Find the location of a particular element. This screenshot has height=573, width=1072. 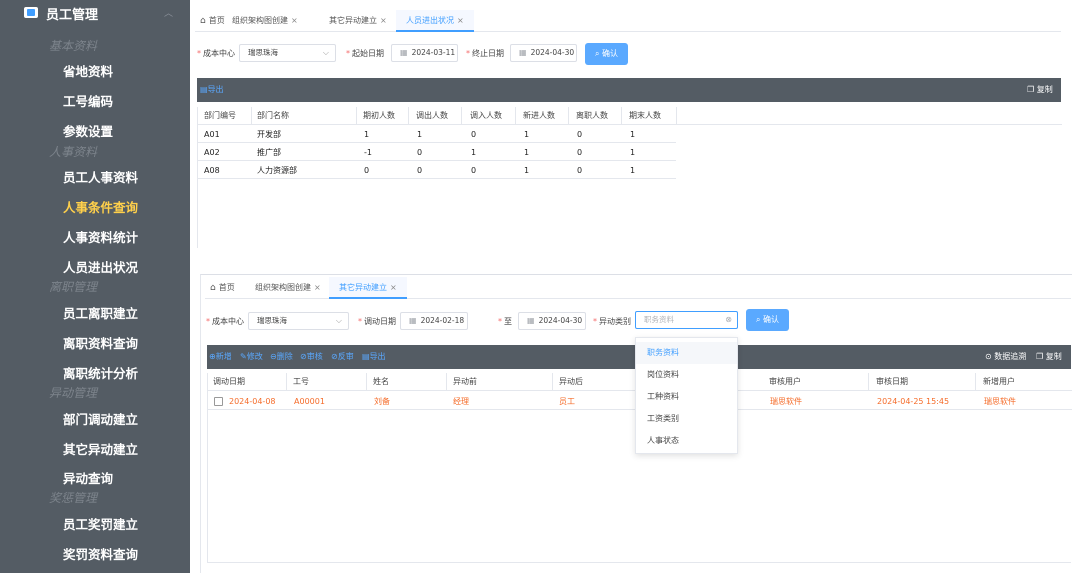

col-header: 新增用户 is located at coordinates (999, 382).